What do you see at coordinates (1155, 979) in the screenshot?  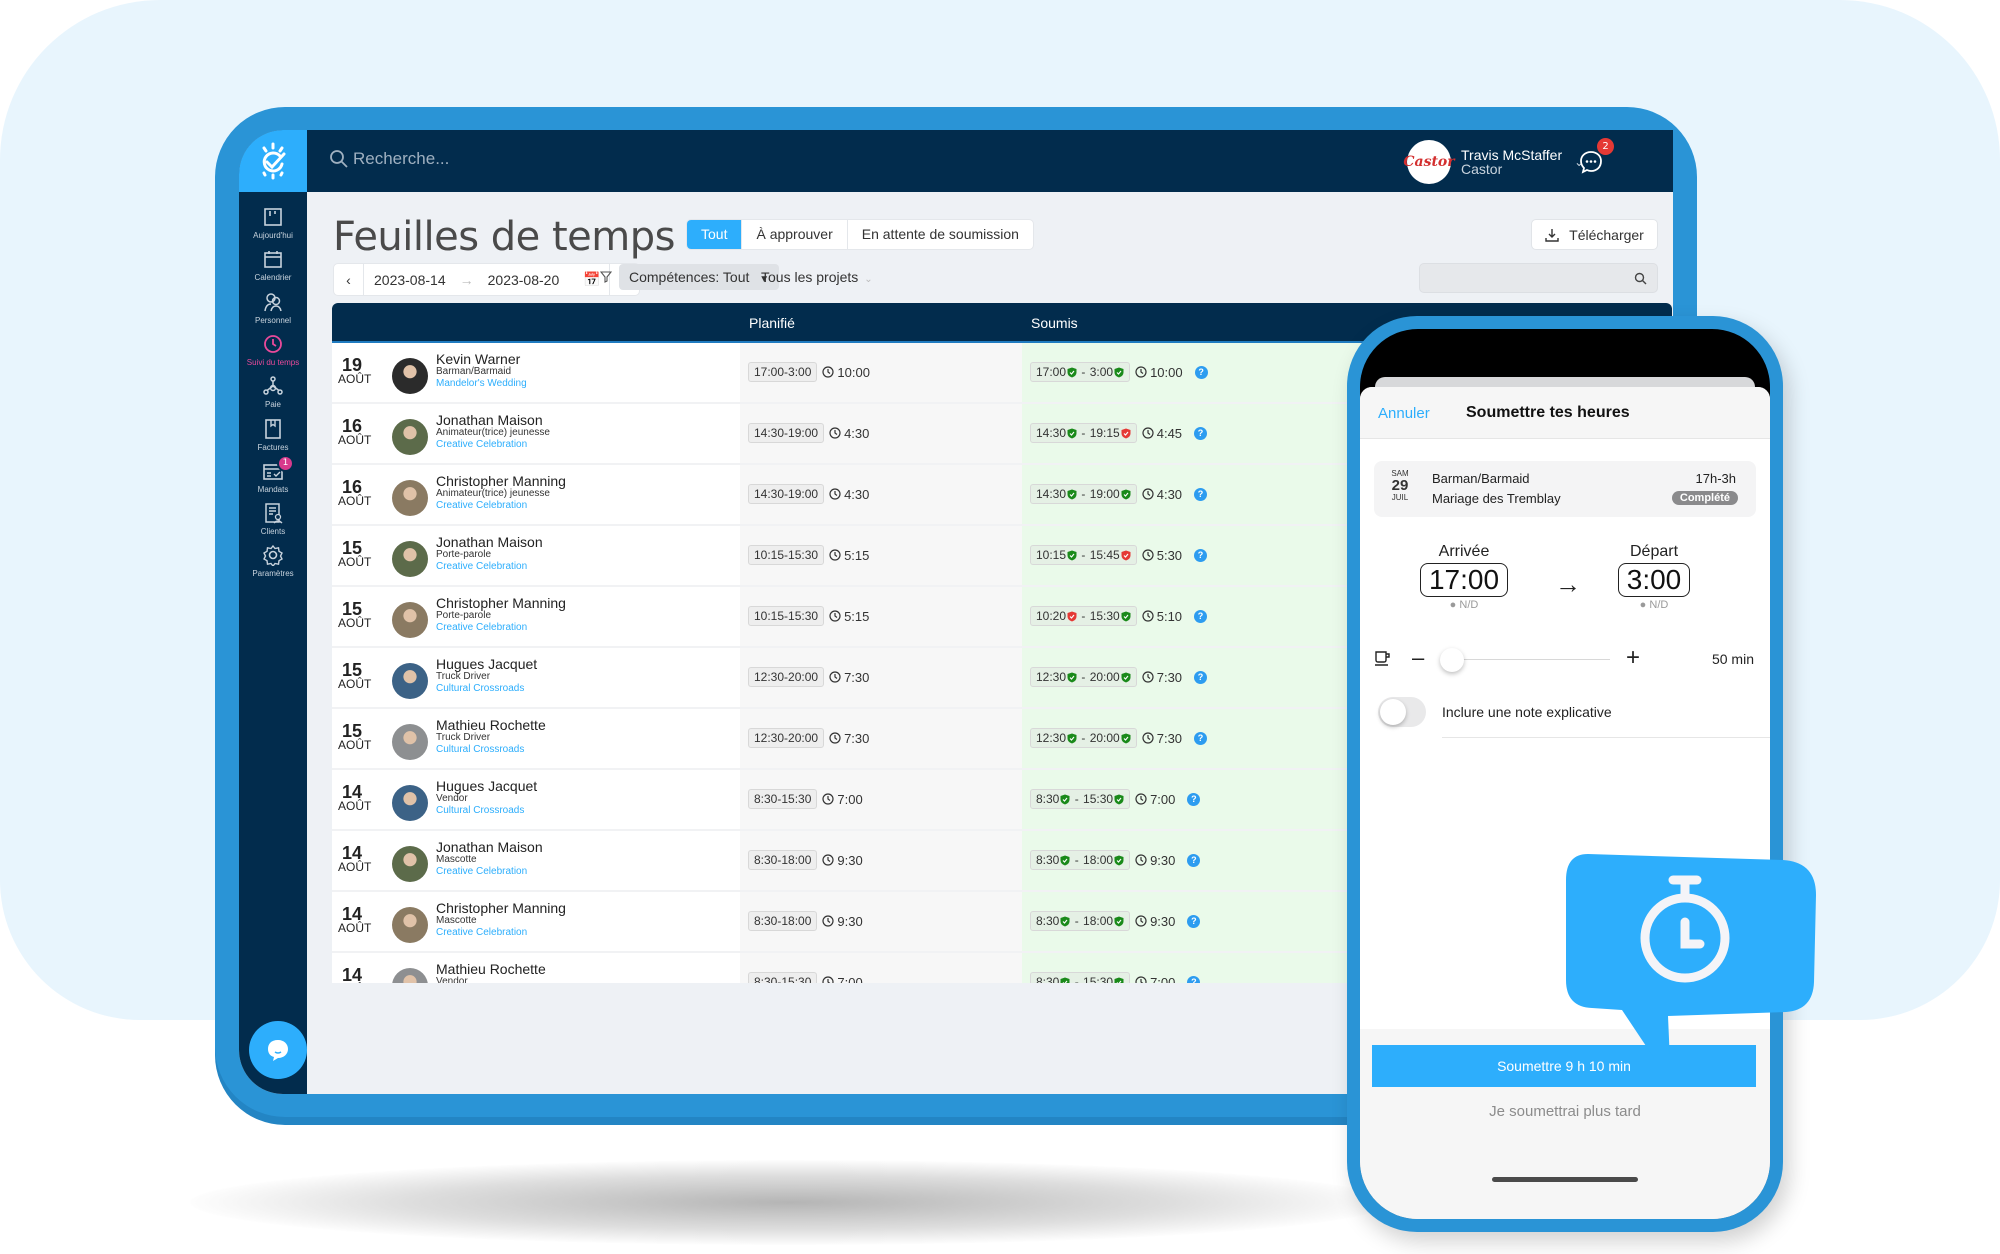 I see `submitted-duration: 7:00` at bounding box center [1155, 979].